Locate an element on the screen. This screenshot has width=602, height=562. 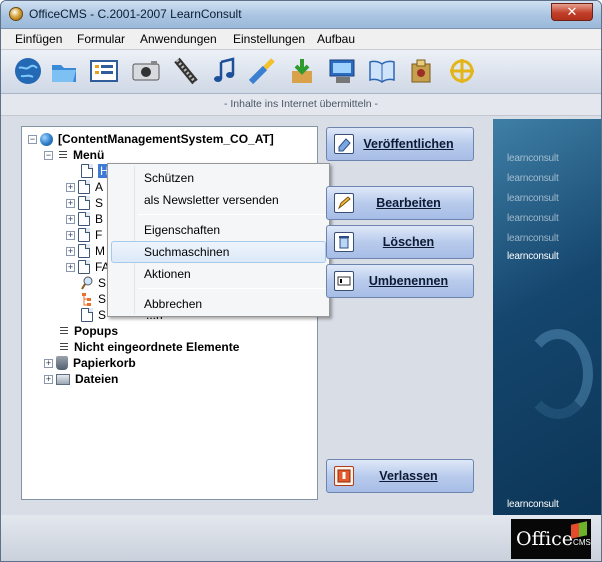
tree-node-menu: − Menü is located at coordinates (74, 155).